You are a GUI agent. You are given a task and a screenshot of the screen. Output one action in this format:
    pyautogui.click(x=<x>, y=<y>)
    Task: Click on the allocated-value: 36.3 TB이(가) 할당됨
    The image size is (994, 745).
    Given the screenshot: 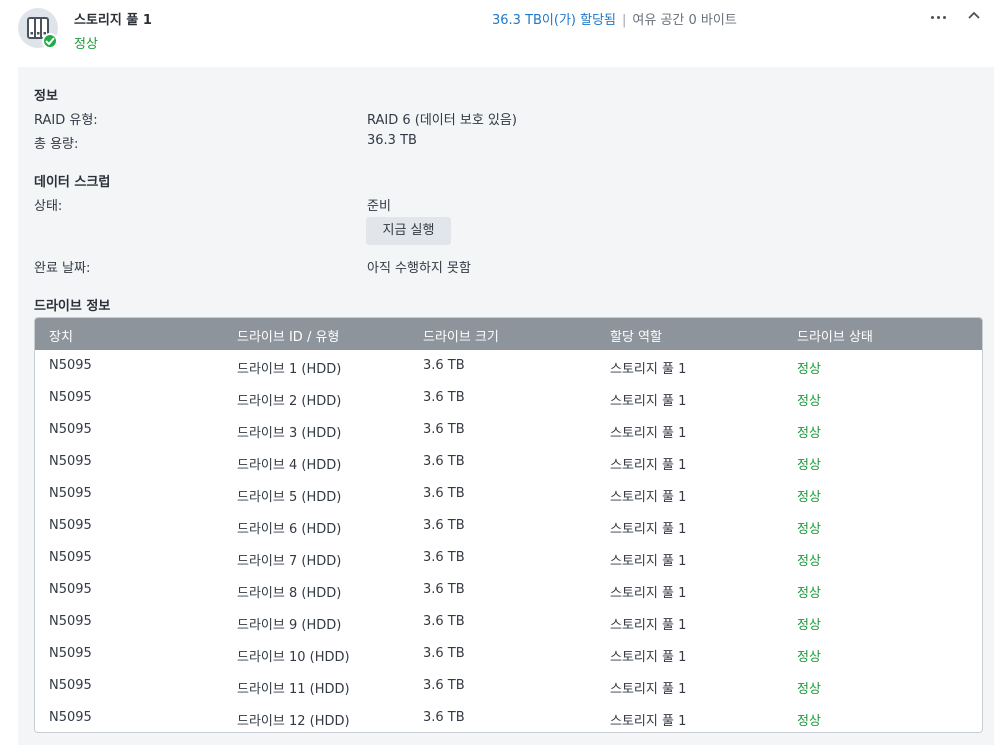 What is the action you would take?
    pyautogui.click(x=554, y=20)
    